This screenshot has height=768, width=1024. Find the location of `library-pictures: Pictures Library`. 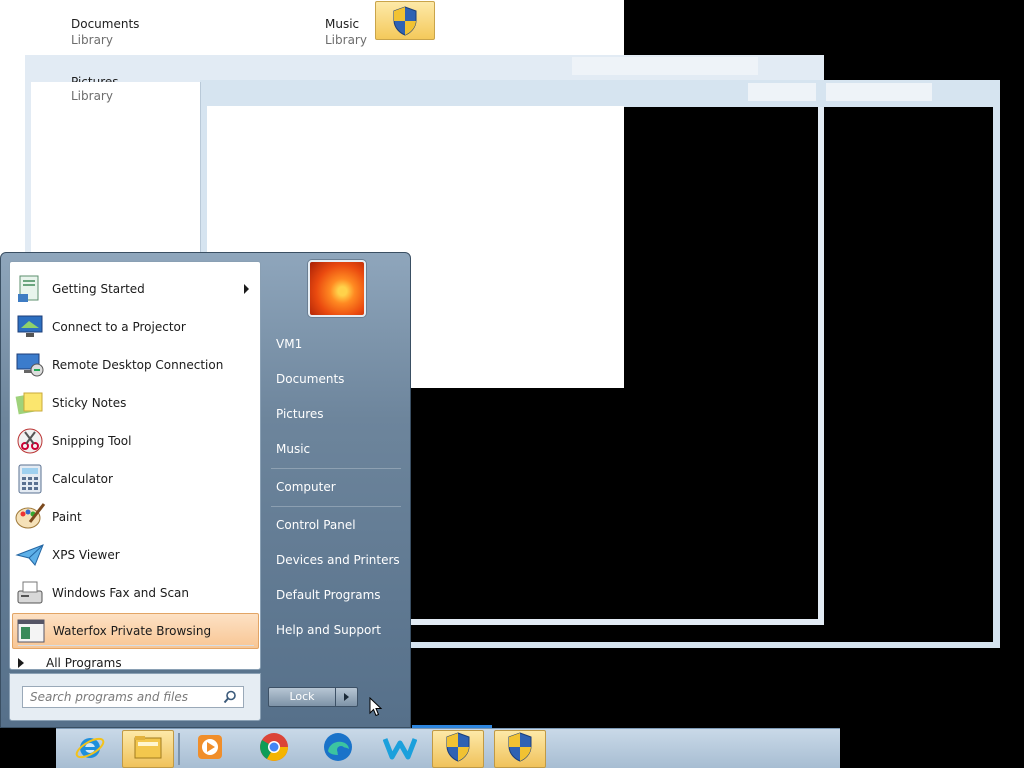

library-pictures: Pictures Library is located at coordinates (95, 89).